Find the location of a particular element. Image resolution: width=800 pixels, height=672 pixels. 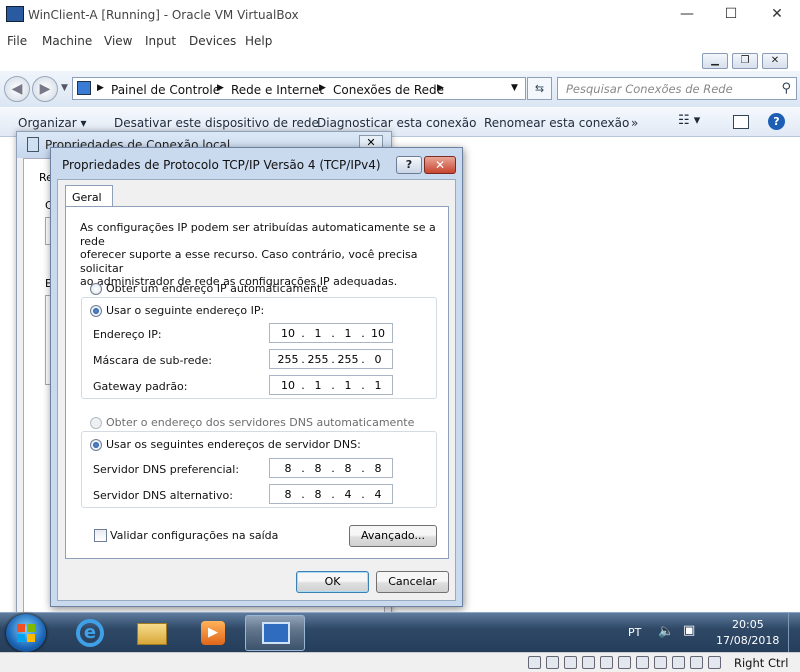

auto-dns-radio is located at coordinates (96, 423).